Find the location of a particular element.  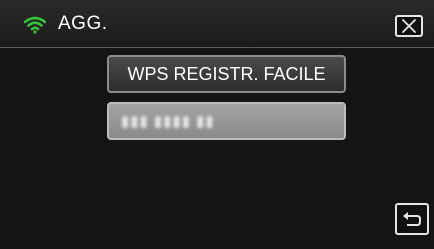

close-icon is located at coordinates (409, 26).